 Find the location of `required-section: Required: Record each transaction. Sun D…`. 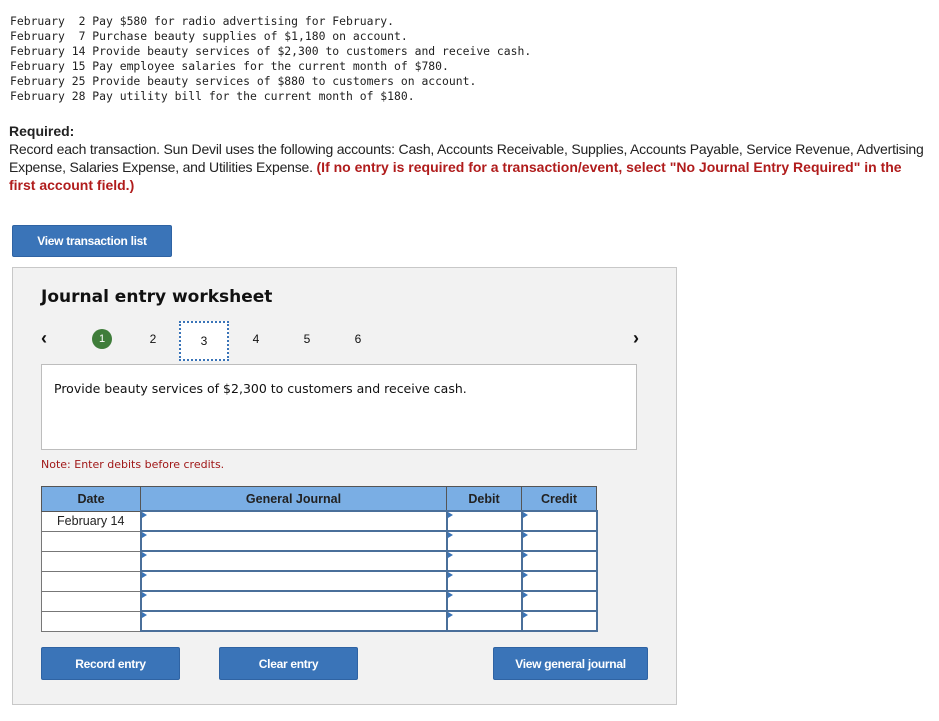

required-section: Required: Record each transaction. Sun D… is located at coordinates (469, 158).